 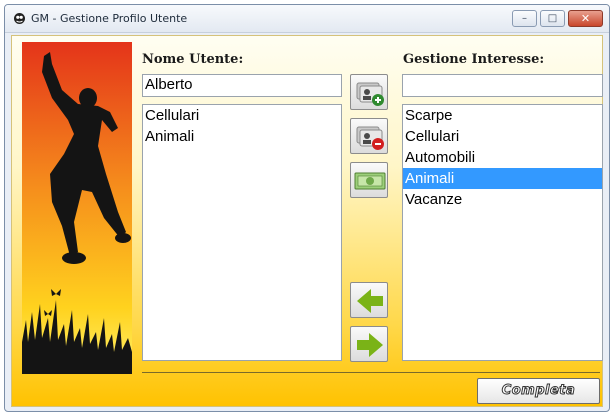 I want to click on footer-divider, so click(x=371, y=372).